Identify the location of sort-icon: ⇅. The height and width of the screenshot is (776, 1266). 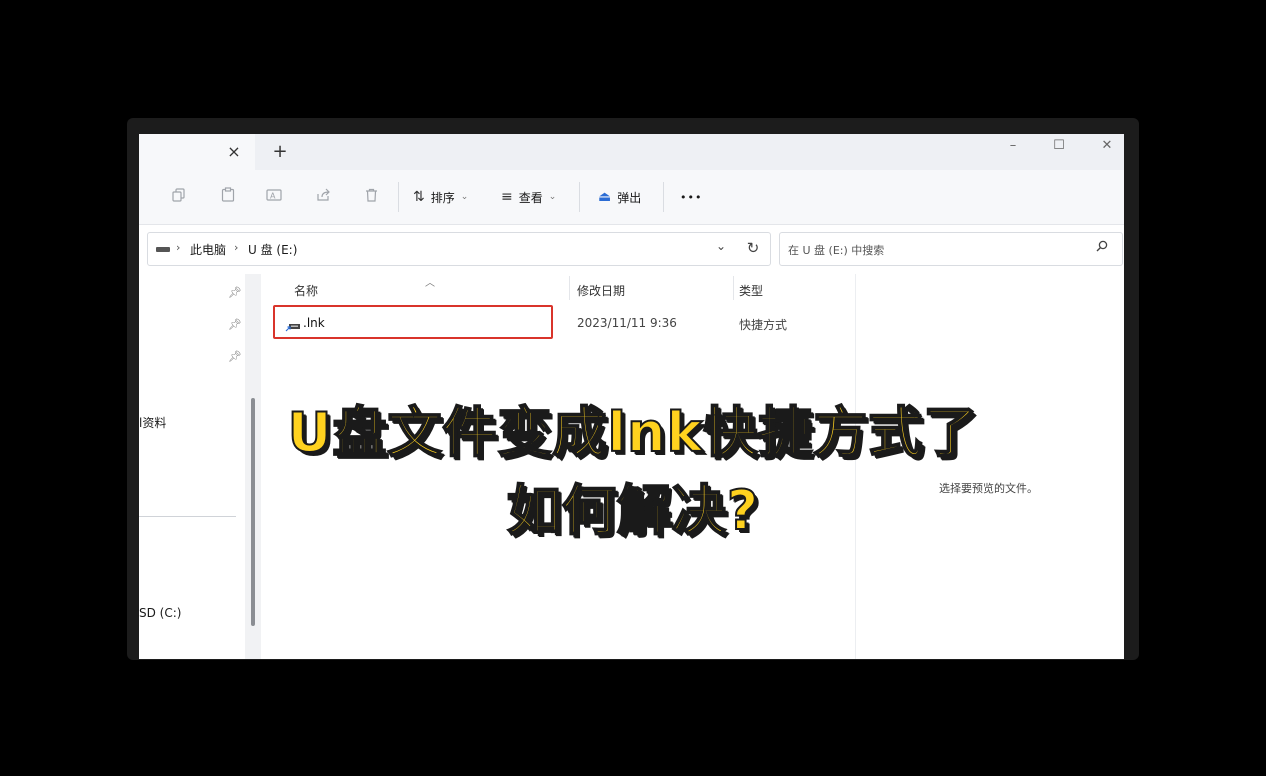
(419, 197).